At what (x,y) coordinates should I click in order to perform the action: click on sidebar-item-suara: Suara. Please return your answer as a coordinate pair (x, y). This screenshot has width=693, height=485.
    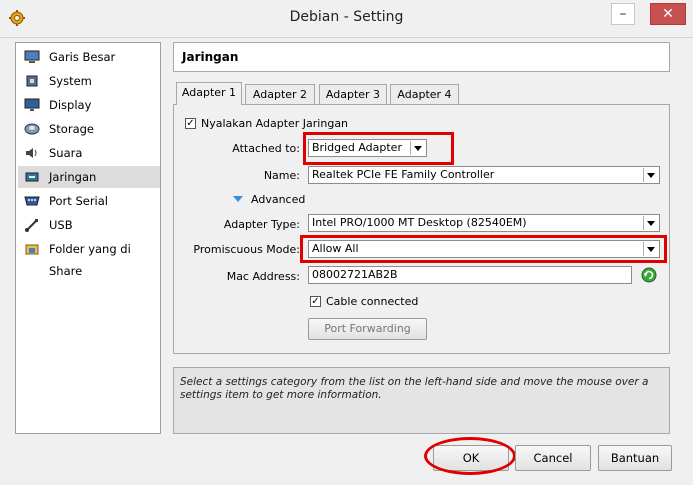
    Looking at the image, I should click on (89, 153).